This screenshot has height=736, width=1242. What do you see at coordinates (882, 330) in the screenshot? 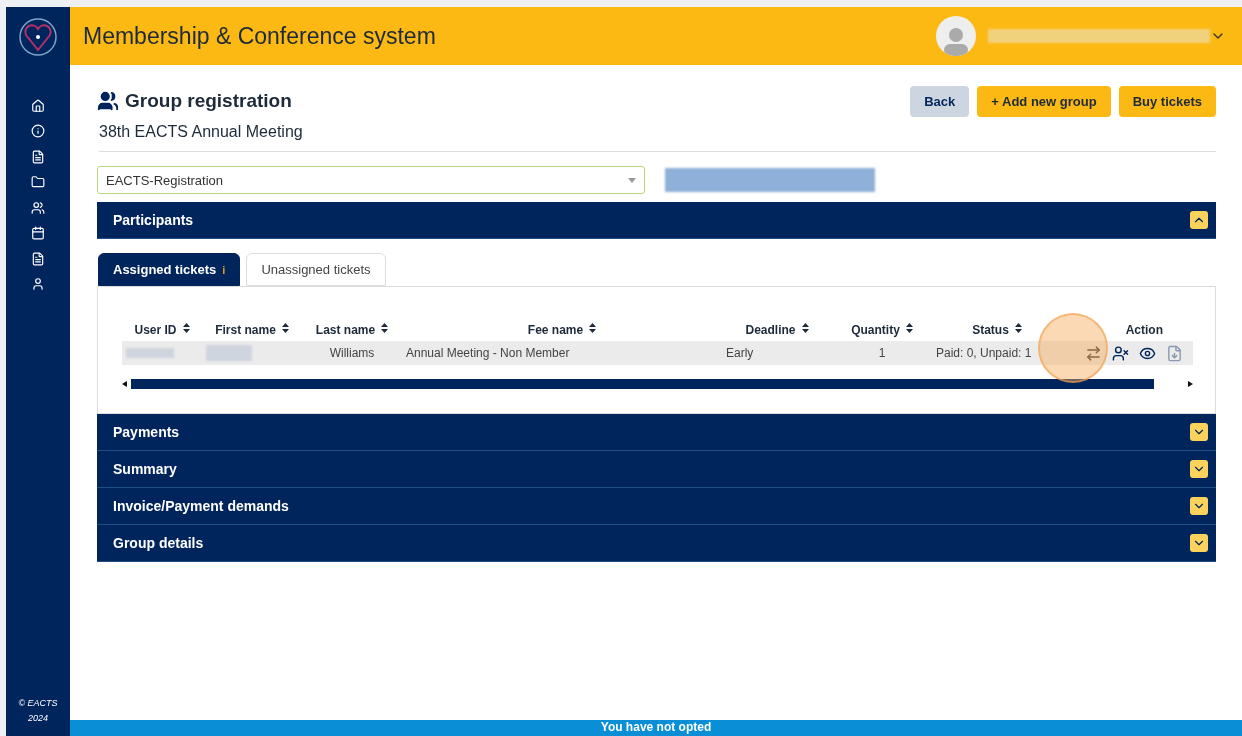
I see `column-header: Quantity` at bounding box center [882, 330].